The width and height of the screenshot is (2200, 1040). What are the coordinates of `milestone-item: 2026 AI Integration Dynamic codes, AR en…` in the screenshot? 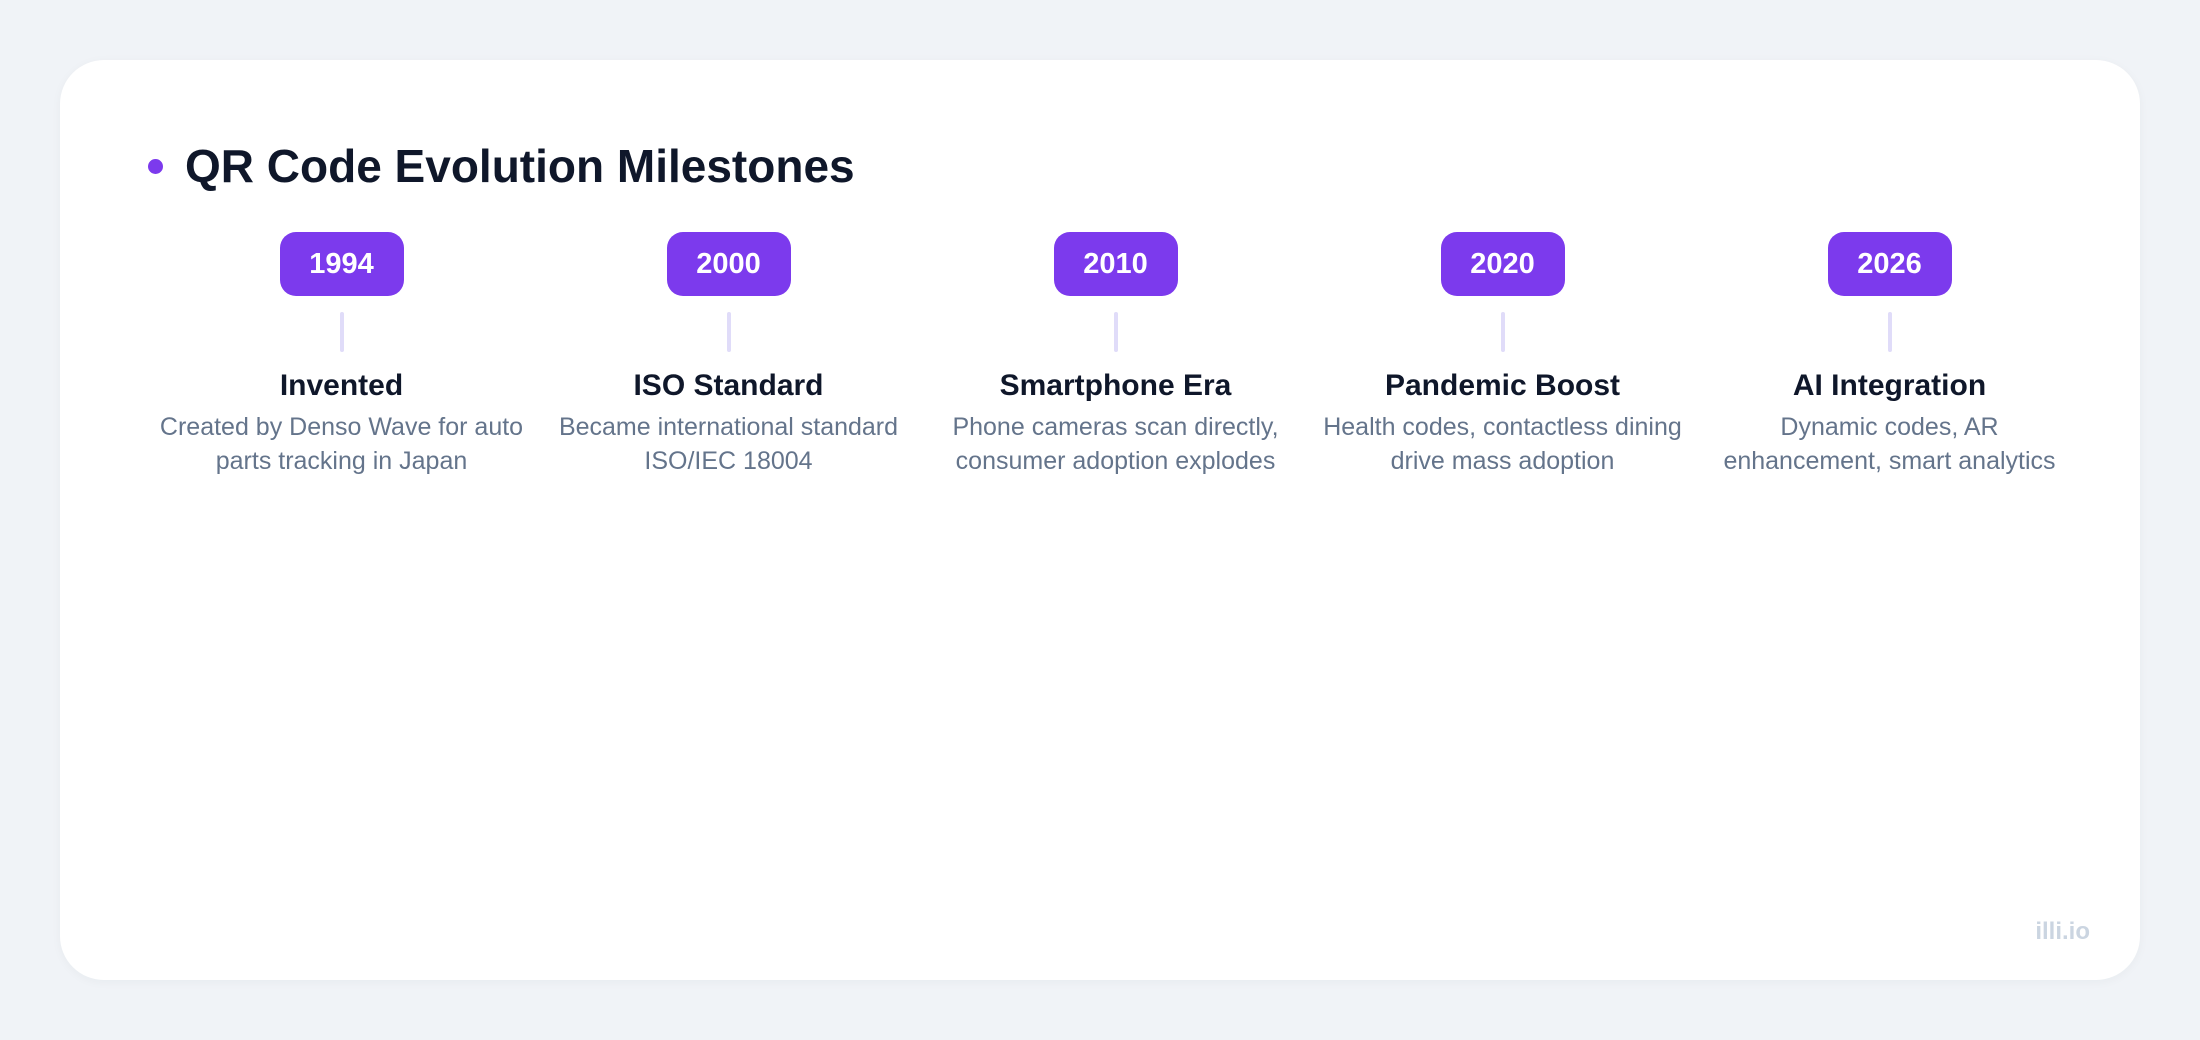 It's located at (1889, 355).